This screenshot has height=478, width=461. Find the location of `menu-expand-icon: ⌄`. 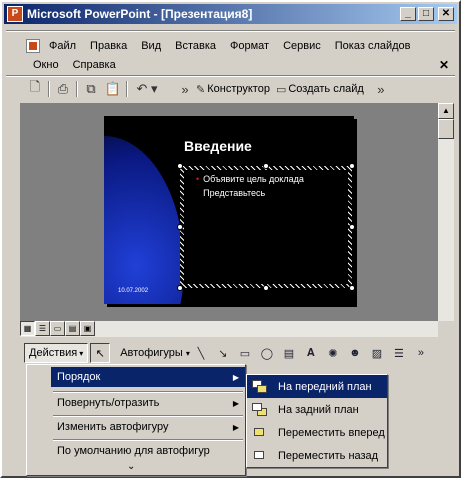

menu-expand-icon: ⌄ is located at coordinates (131, 466).